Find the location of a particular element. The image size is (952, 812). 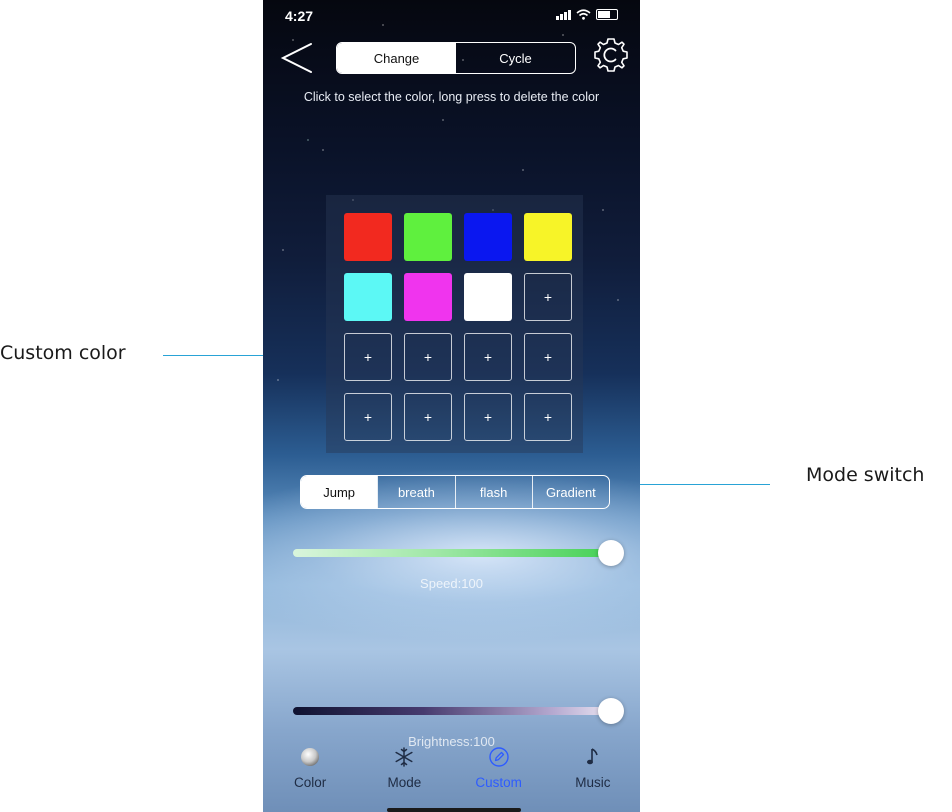

home-indicator is located at coordinates (454, 810).